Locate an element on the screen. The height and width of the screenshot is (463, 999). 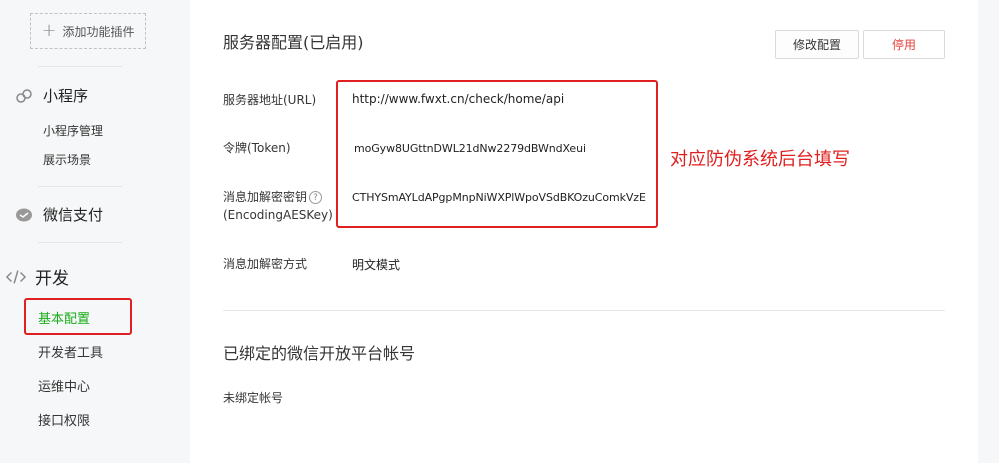
section-divider is located at coordinates (584, 310).